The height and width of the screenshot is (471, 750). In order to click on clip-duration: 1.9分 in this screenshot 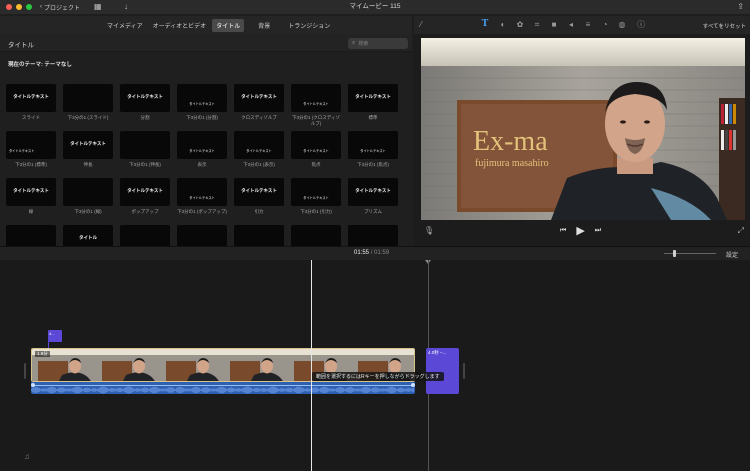, I will do `click(42, 354)`.